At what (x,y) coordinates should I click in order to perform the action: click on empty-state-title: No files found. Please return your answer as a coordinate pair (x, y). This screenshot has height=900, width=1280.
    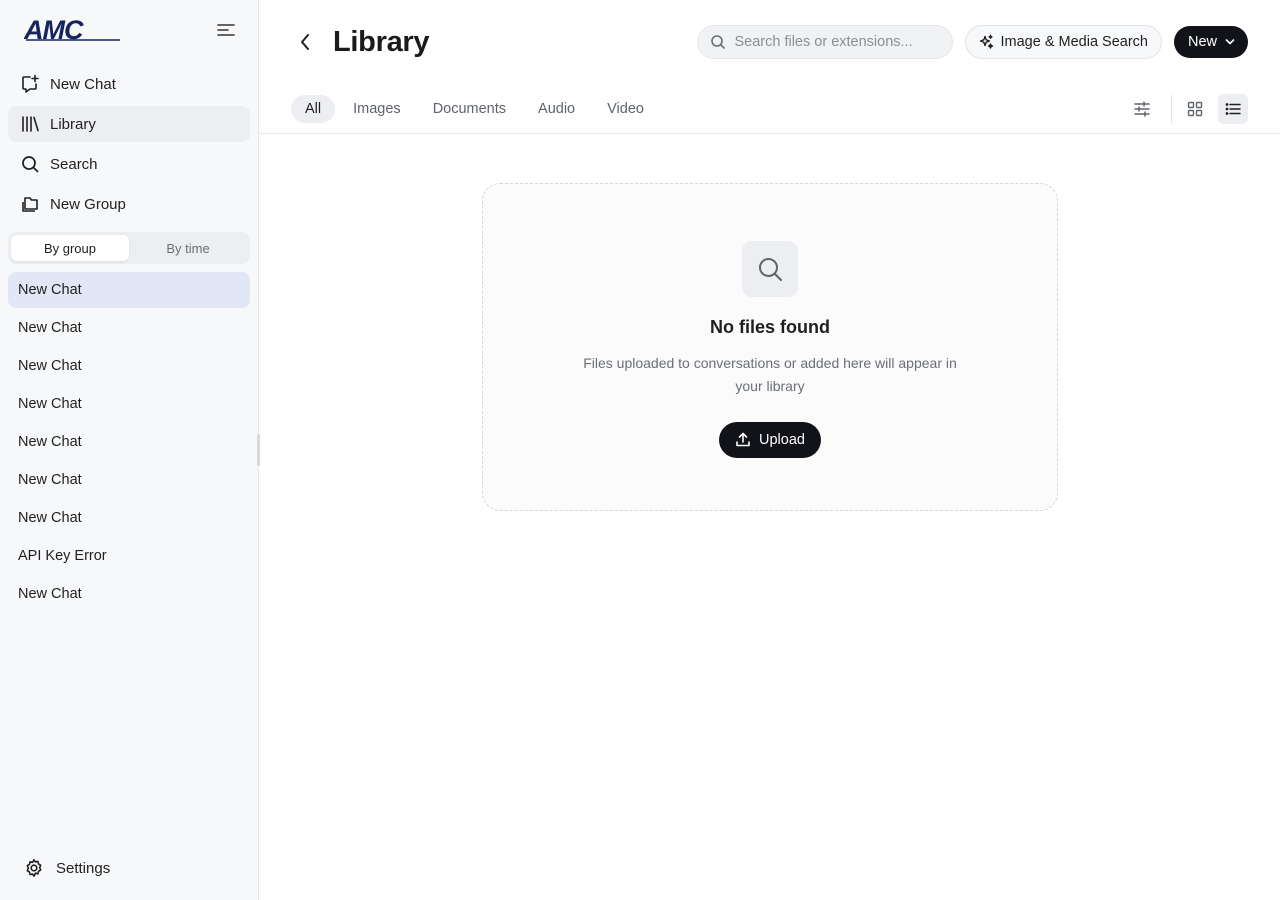
    Looking at the image, I should click on (770, 327).